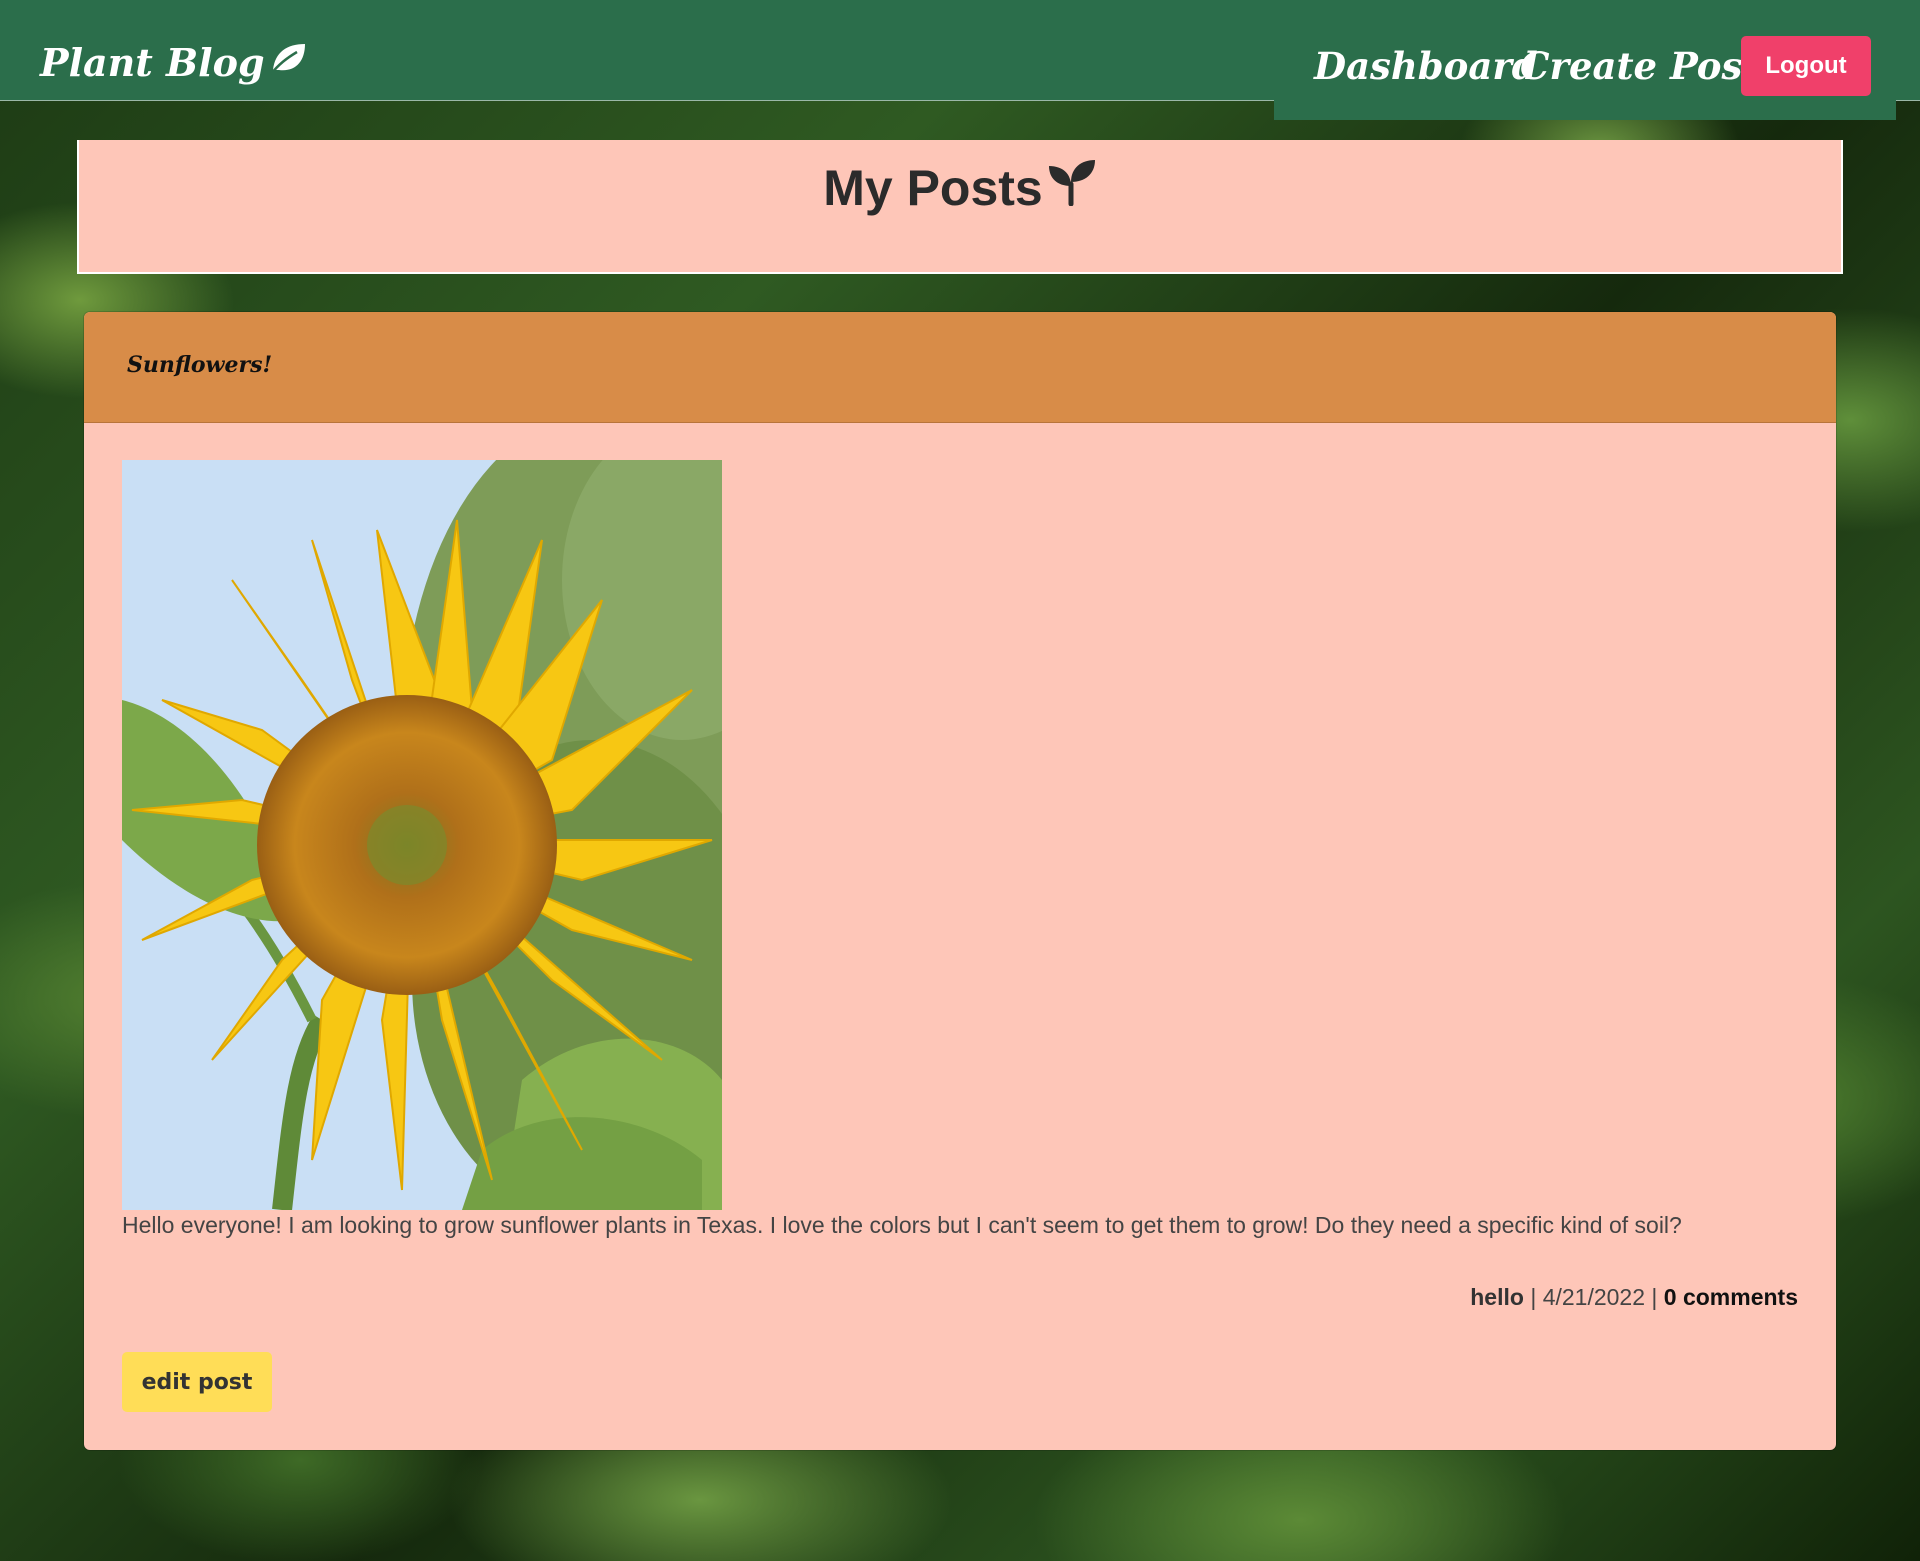 This screenshot has width=1920, height=1561. Describe the element at coordinates (197, 1382) in the screenshot. I see `edit-post-button: edit post` at that location.